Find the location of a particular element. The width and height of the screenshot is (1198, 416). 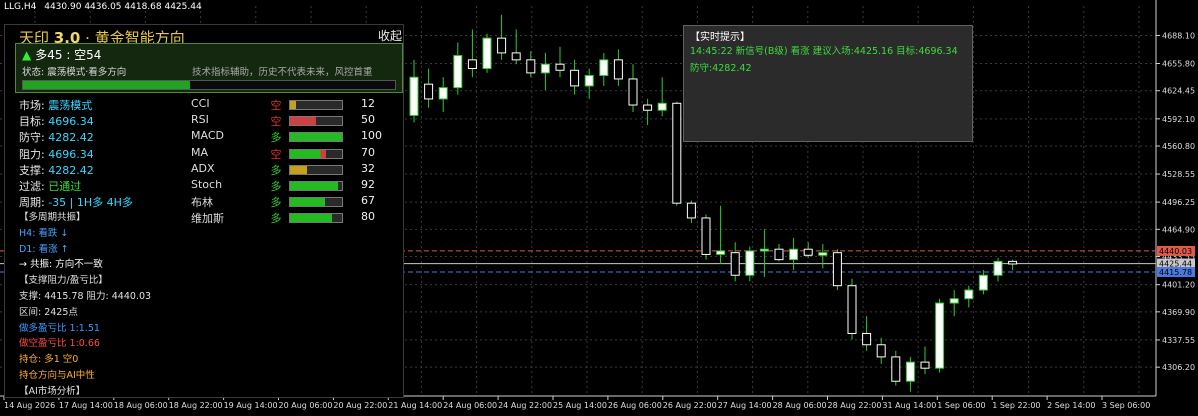

analysis-line: H4: 看跌 ↓ is located at coordinates (44, 233).